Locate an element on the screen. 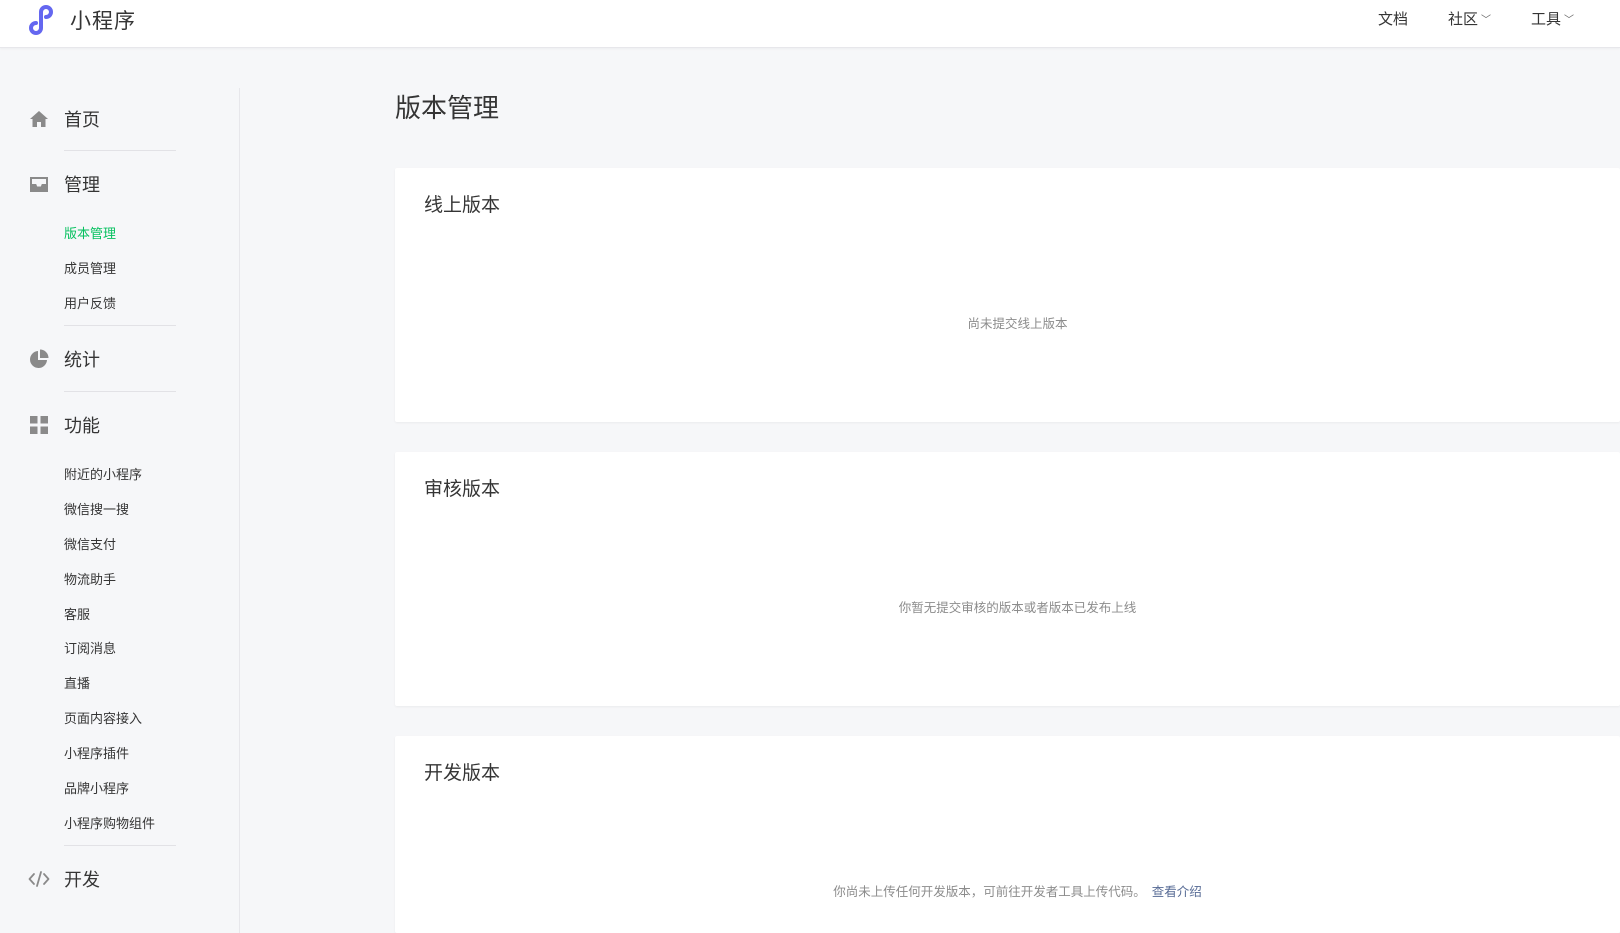 This screenshot has height=933, width=1620. pie-chart-icon is located at coordinates (39, 359).